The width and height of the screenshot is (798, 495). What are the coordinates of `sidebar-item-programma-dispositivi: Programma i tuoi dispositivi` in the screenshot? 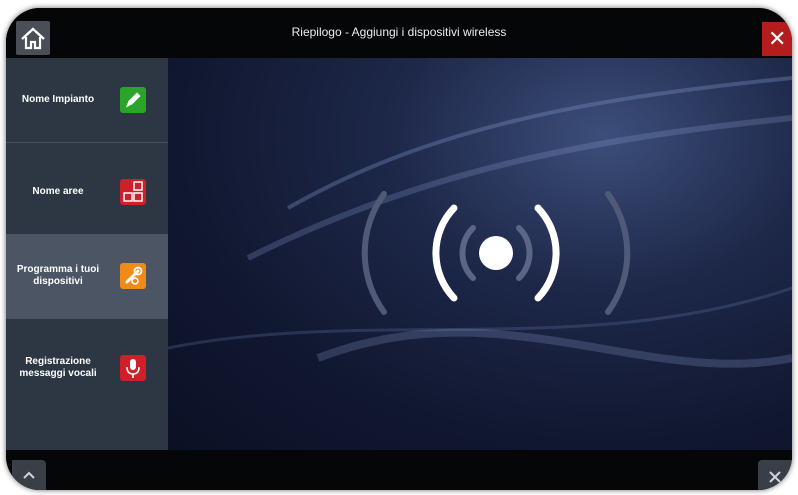 It's located at (87, 276).